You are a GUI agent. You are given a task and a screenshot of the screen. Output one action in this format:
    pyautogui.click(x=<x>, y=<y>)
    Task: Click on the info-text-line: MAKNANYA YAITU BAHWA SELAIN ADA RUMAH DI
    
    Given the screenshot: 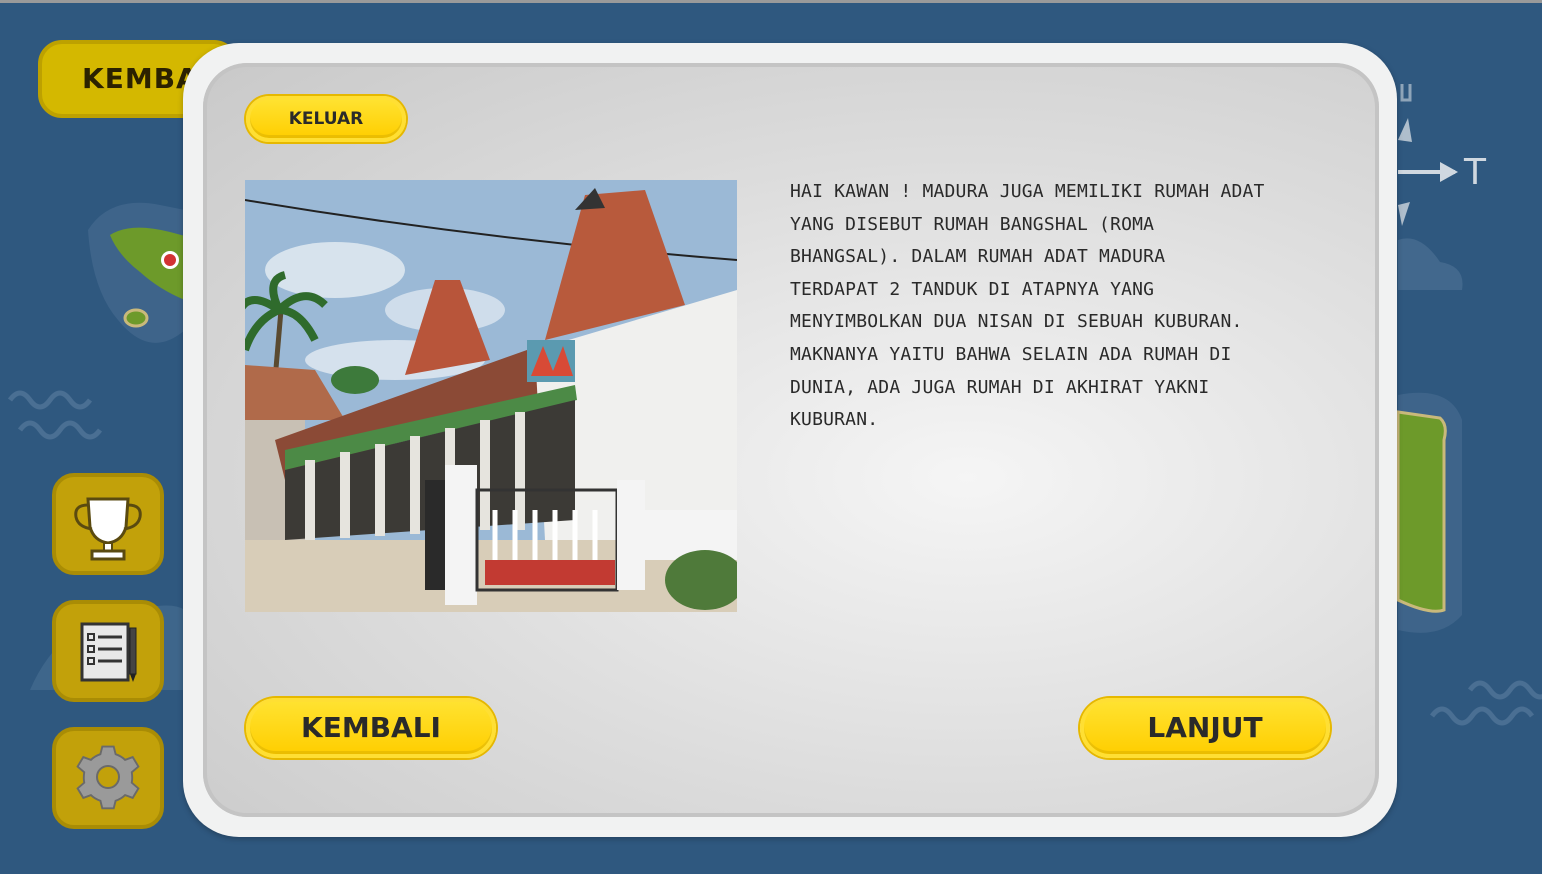 What is the action you would take?
    pyautogui.click(x=1011, y=354)
    